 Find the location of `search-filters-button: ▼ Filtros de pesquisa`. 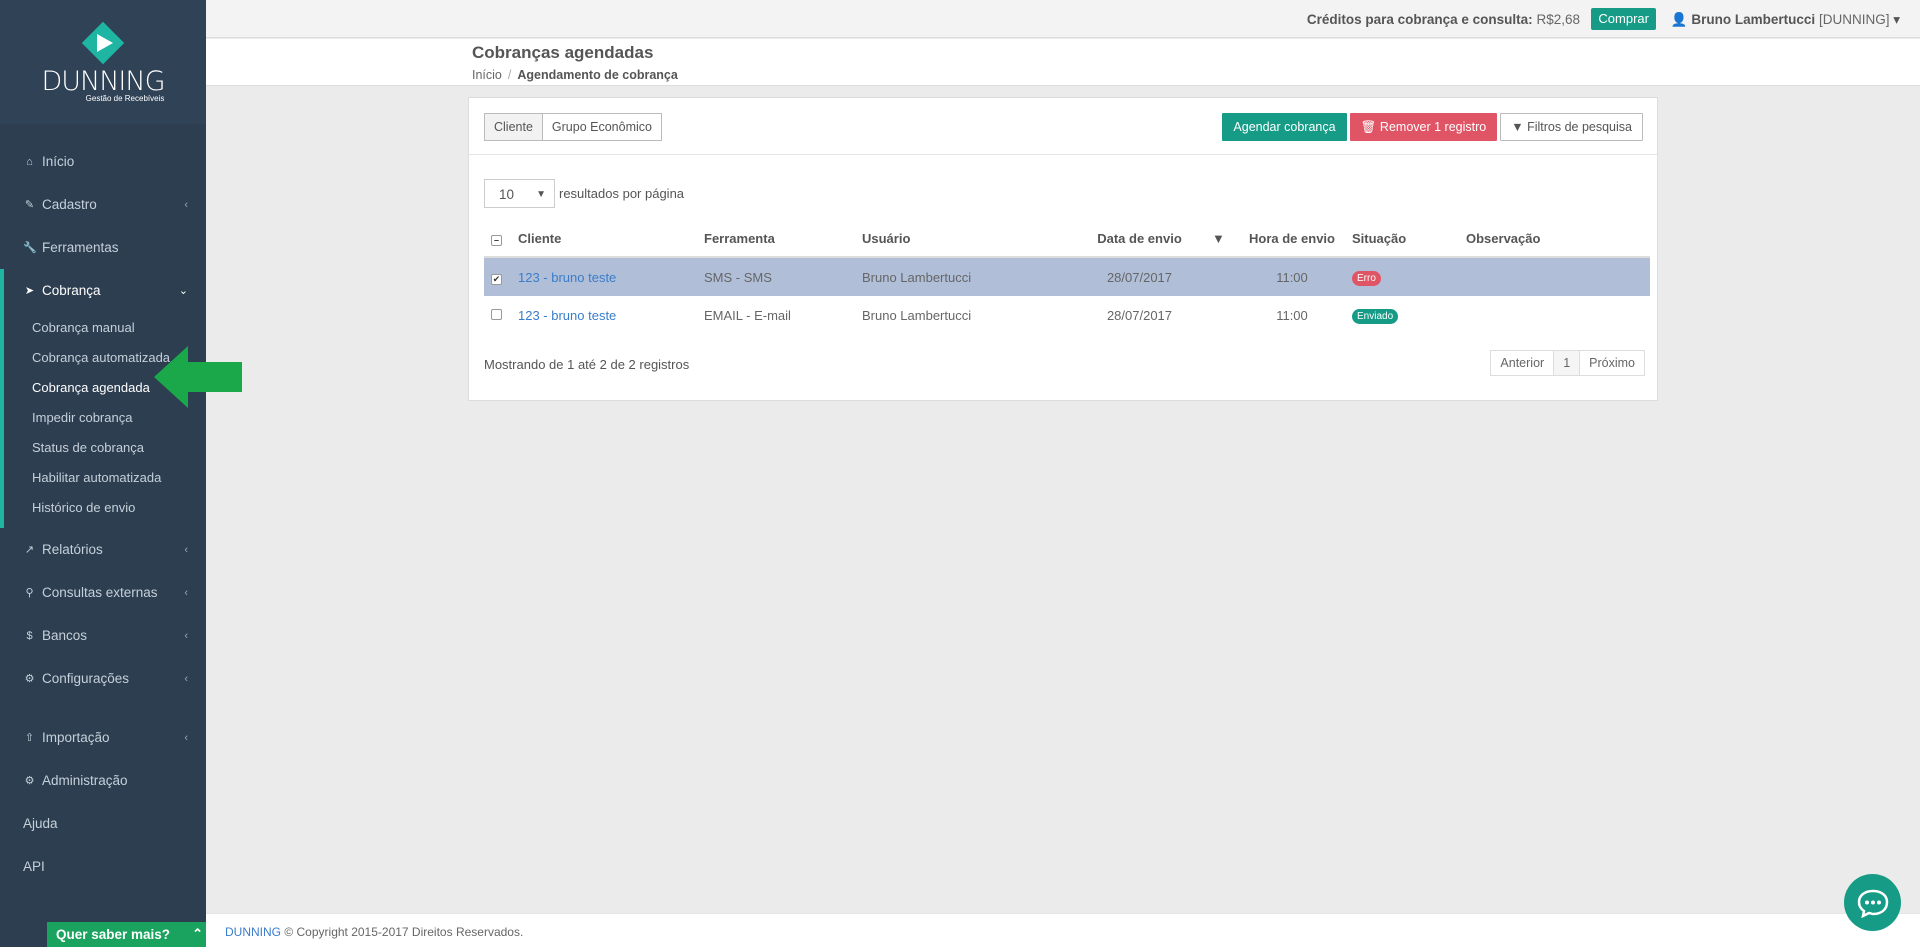

search-filters-button: ▼ Filtros de pesquisa is located at coordinates (1571, 127).